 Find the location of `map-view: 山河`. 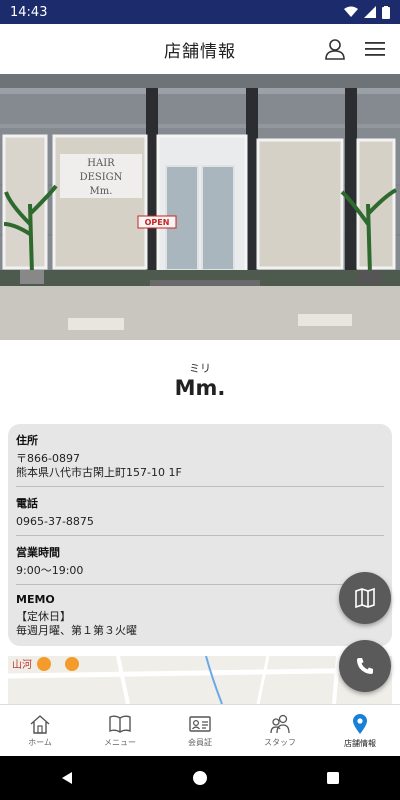

map-view: 山河 is located at coordinates (200, 680).